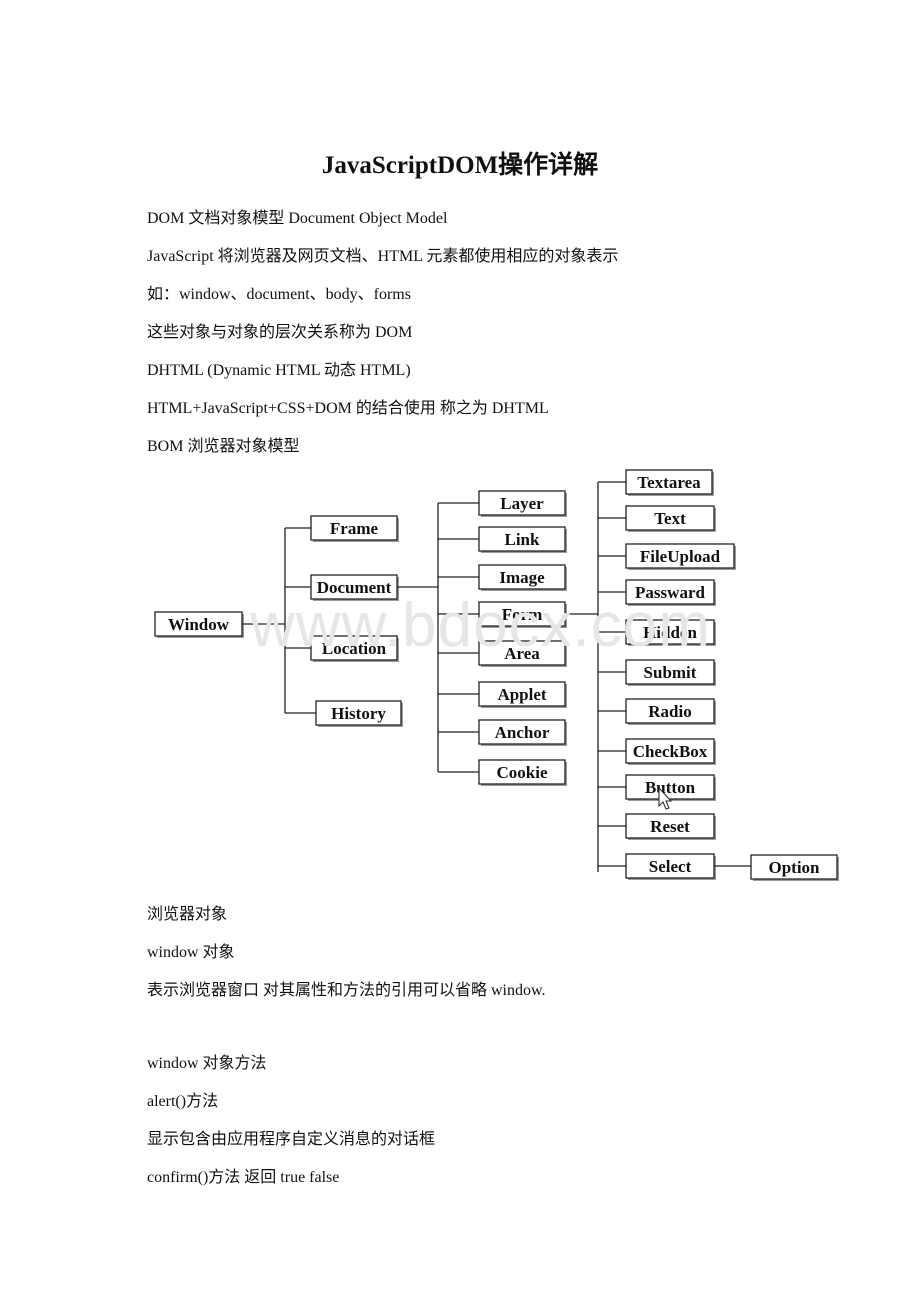 This screenshot has height=1302, width=920. I want to click on node-submit: Submit, so click(670, 672).